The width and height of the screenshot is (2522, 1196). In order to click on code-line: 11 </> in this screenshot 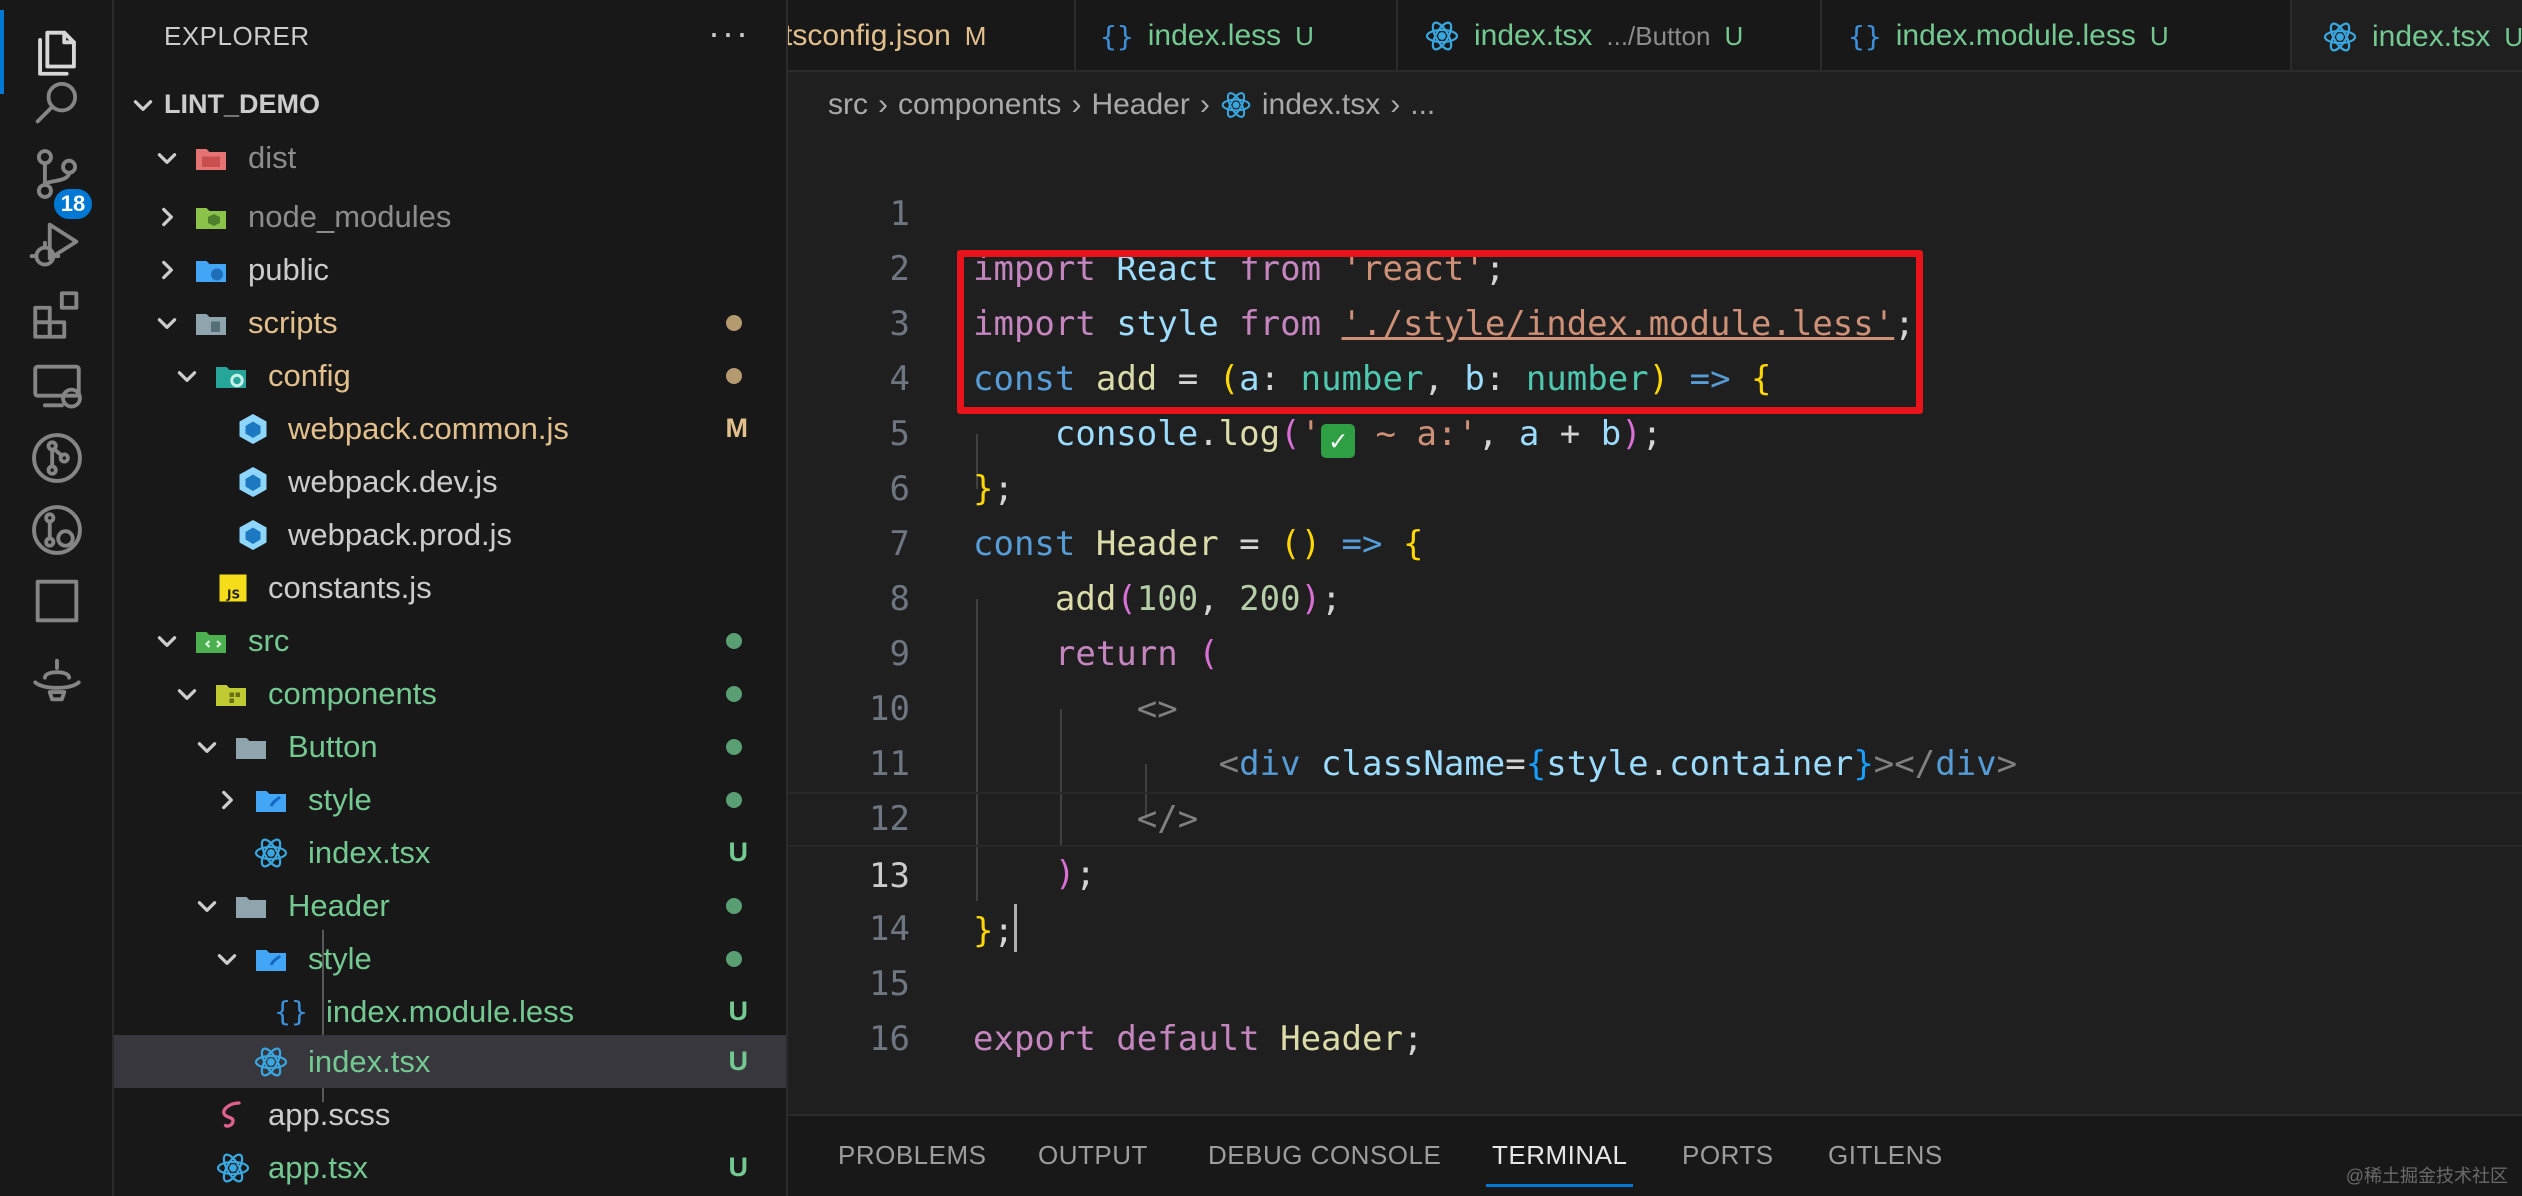, I will do `click(1655, 760)`.